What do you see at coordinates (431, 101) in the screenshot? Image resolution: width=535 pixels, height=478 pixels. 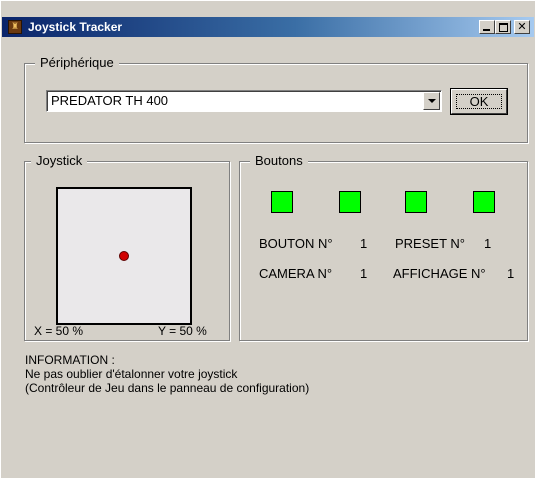 I see `chevron-down-icon` at bounding box center [431, 101].